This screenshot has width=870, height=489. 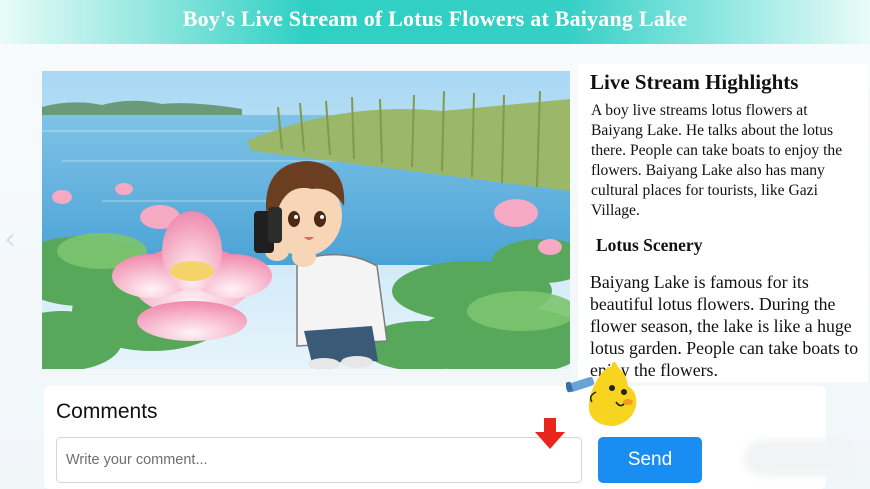 What do you see at coordinates (319, 460) in the screenshot?
I see `comment-input` at bounding box center [319, 460].